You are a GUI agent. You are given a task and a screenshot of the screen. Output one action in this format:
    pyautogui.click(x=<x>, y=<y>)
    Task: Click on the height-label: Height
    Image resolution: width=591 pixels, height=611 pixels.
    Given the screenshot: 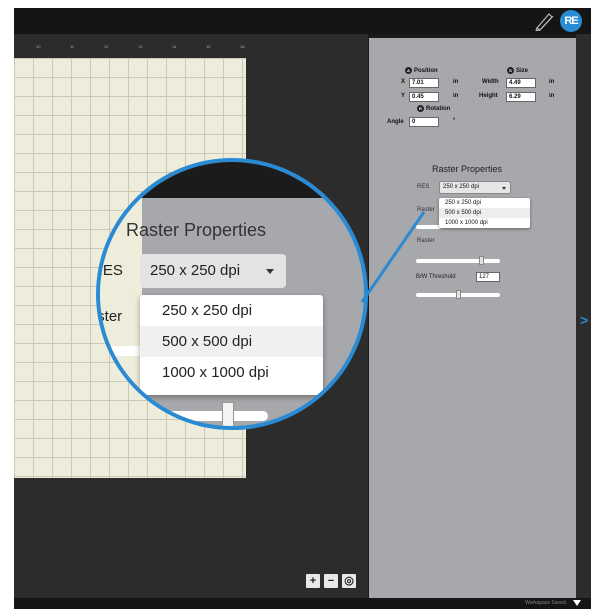 What is the action you would take?
    pyautogui.click(x=488, y=96)
    